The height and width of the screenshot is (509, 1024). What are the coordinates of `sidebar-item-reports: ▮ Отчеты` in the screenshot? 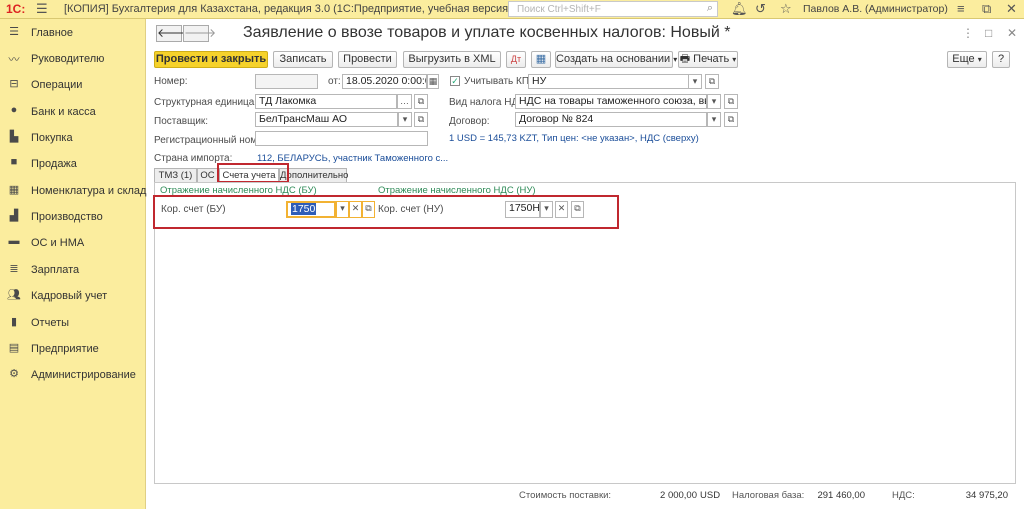 It's located at (73, 323).